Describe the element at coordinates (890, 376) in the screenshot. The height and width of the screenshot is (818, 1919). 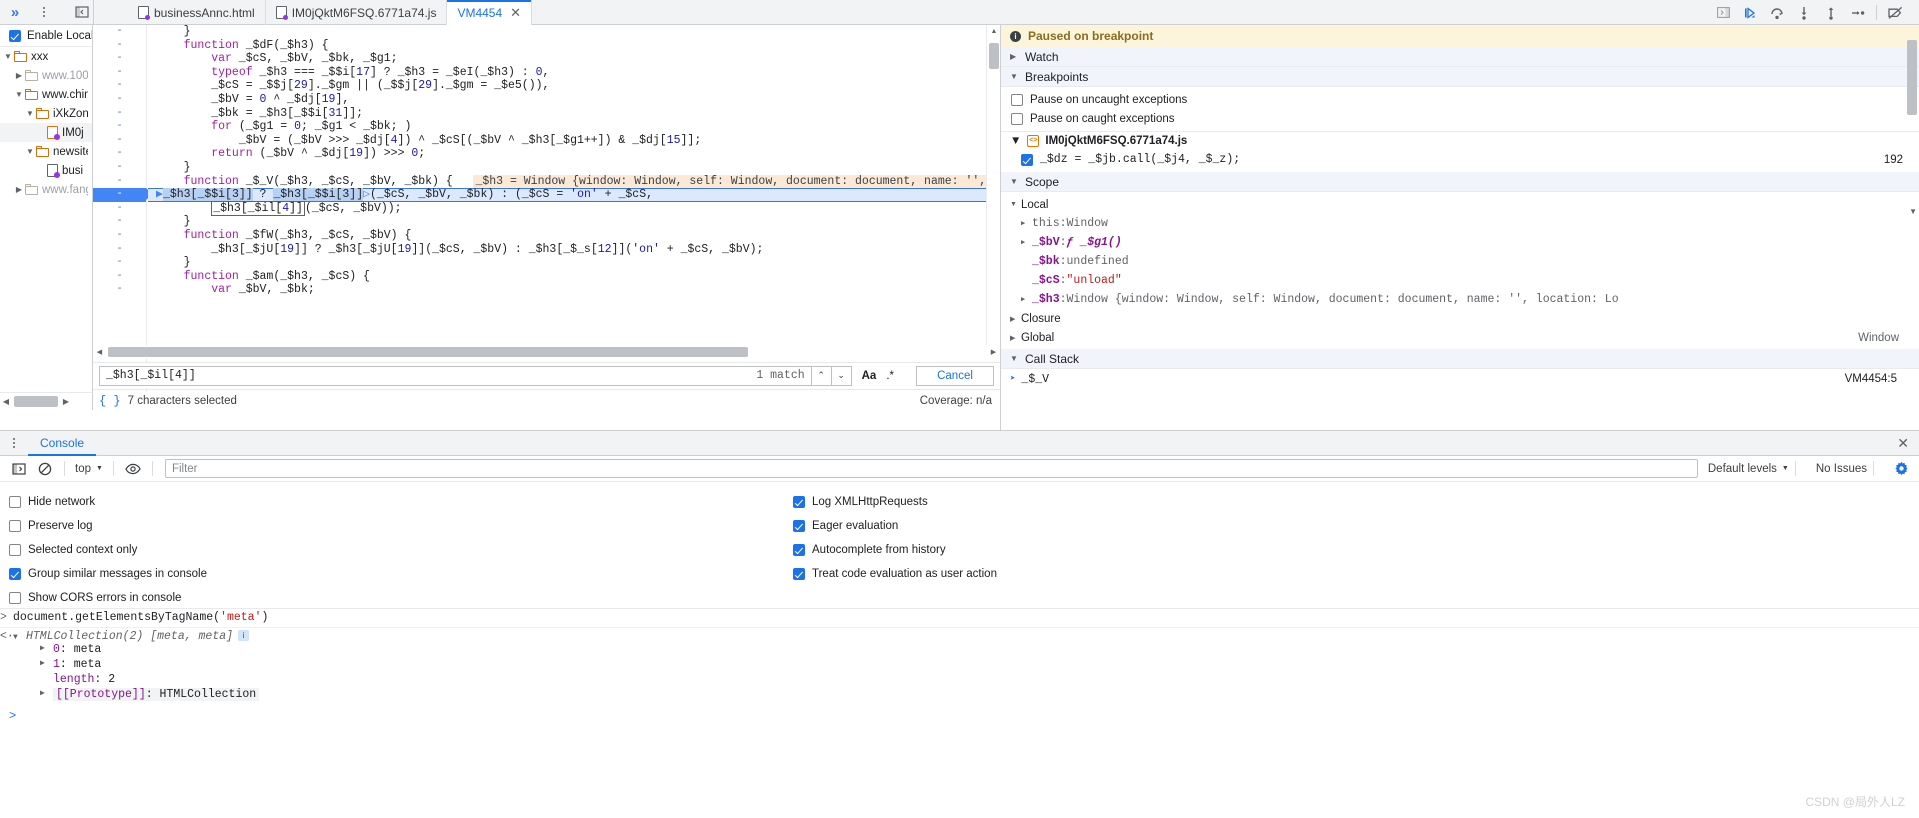
I see `regex-toggle: .*` at that location.